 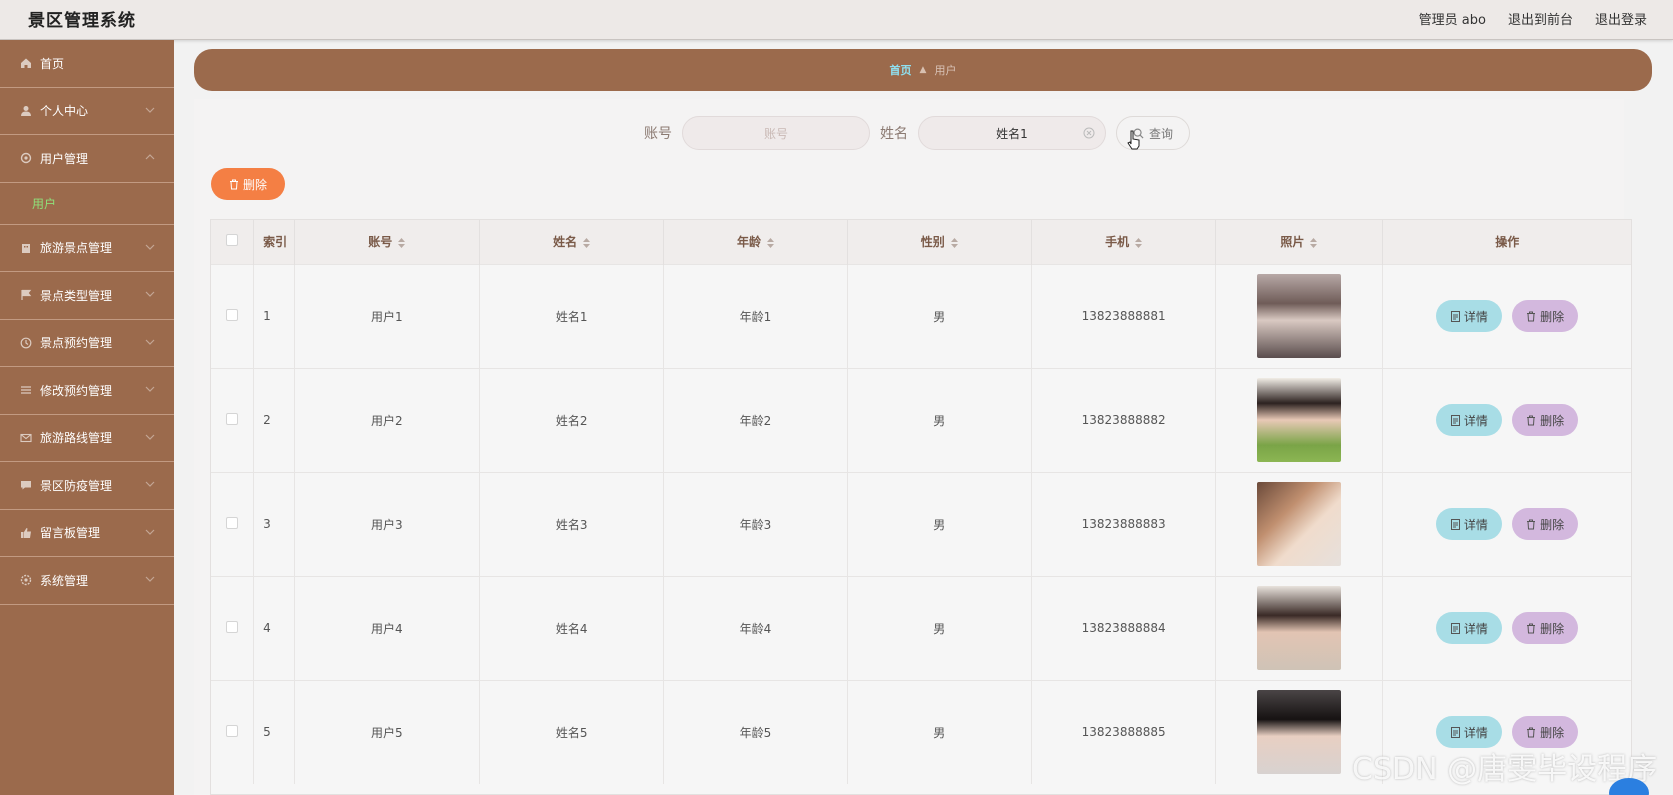 What do you see at coordinates (26, 438) in the screenshot?
I see `mail-icon` at bounding box center [26, 438].